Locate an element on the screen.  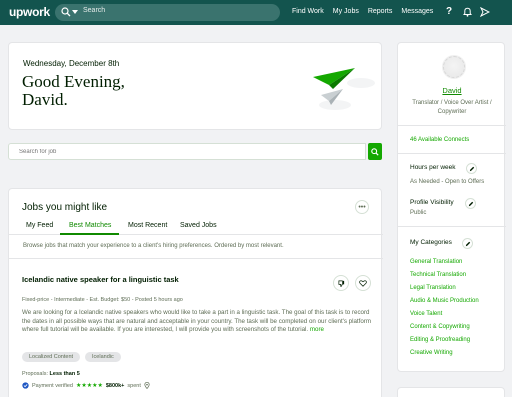
profile-visibility-label: Profile Visibility is located at coordinates (432, 202).